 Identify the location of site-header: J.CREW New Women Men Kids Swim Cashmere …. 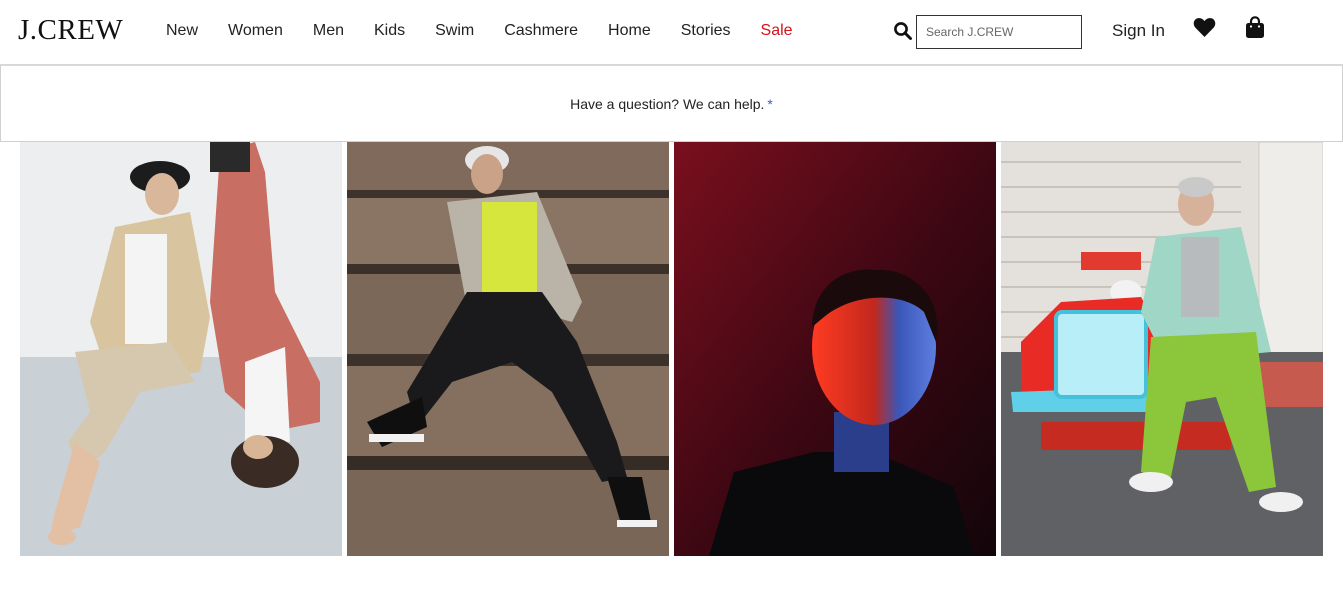
(671, 33).